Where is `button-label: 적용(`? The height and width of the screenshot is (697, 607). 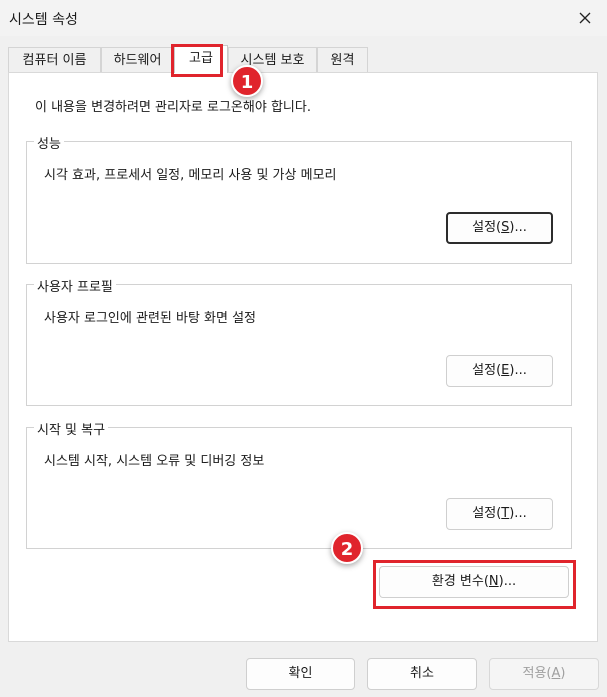
button-label: 적용( is located at coordinates (537, 673).